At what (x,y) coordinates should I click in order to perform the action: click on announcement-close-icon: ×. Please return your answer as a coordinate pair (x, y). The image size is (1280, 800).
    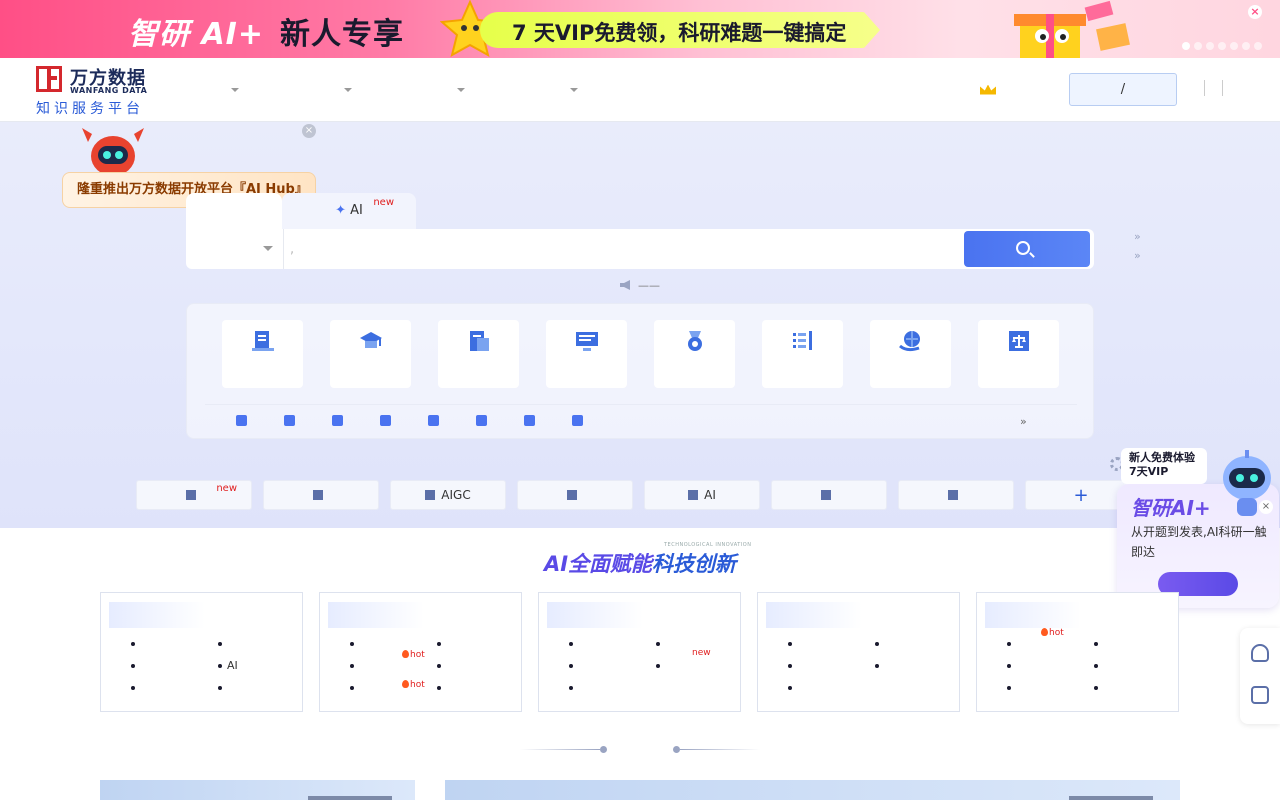
    Looking at the image, I should click on (309, 131).